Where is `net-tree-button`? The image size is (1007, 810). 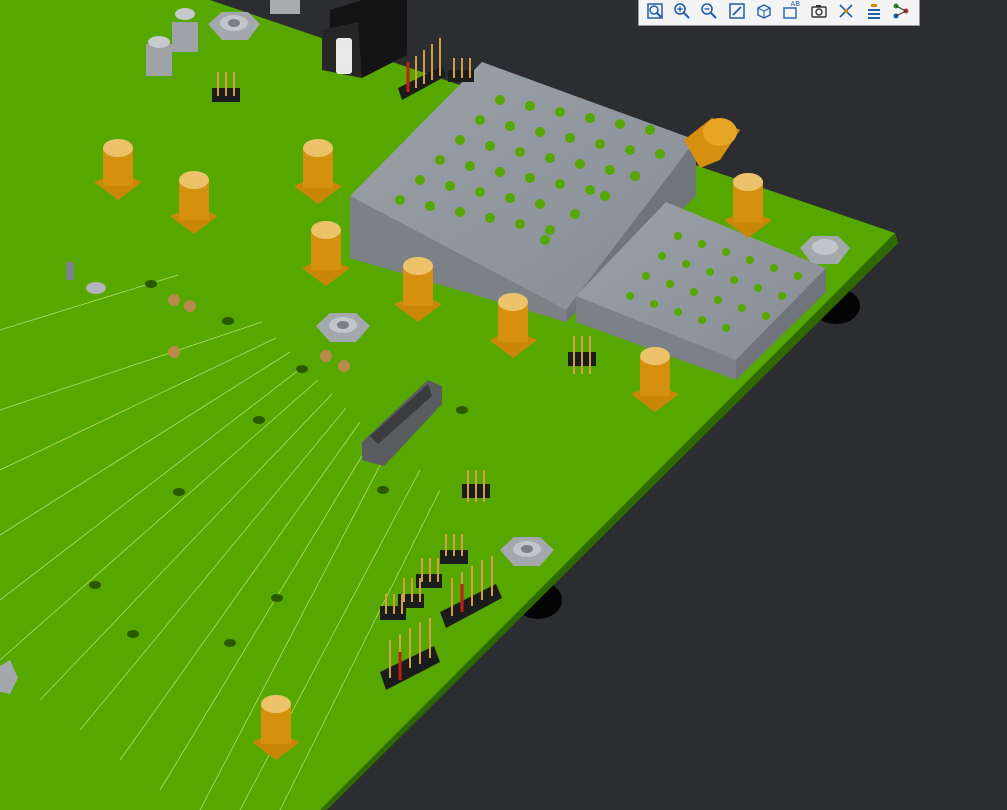 net-tree-button is located at coordinates (901, 13).